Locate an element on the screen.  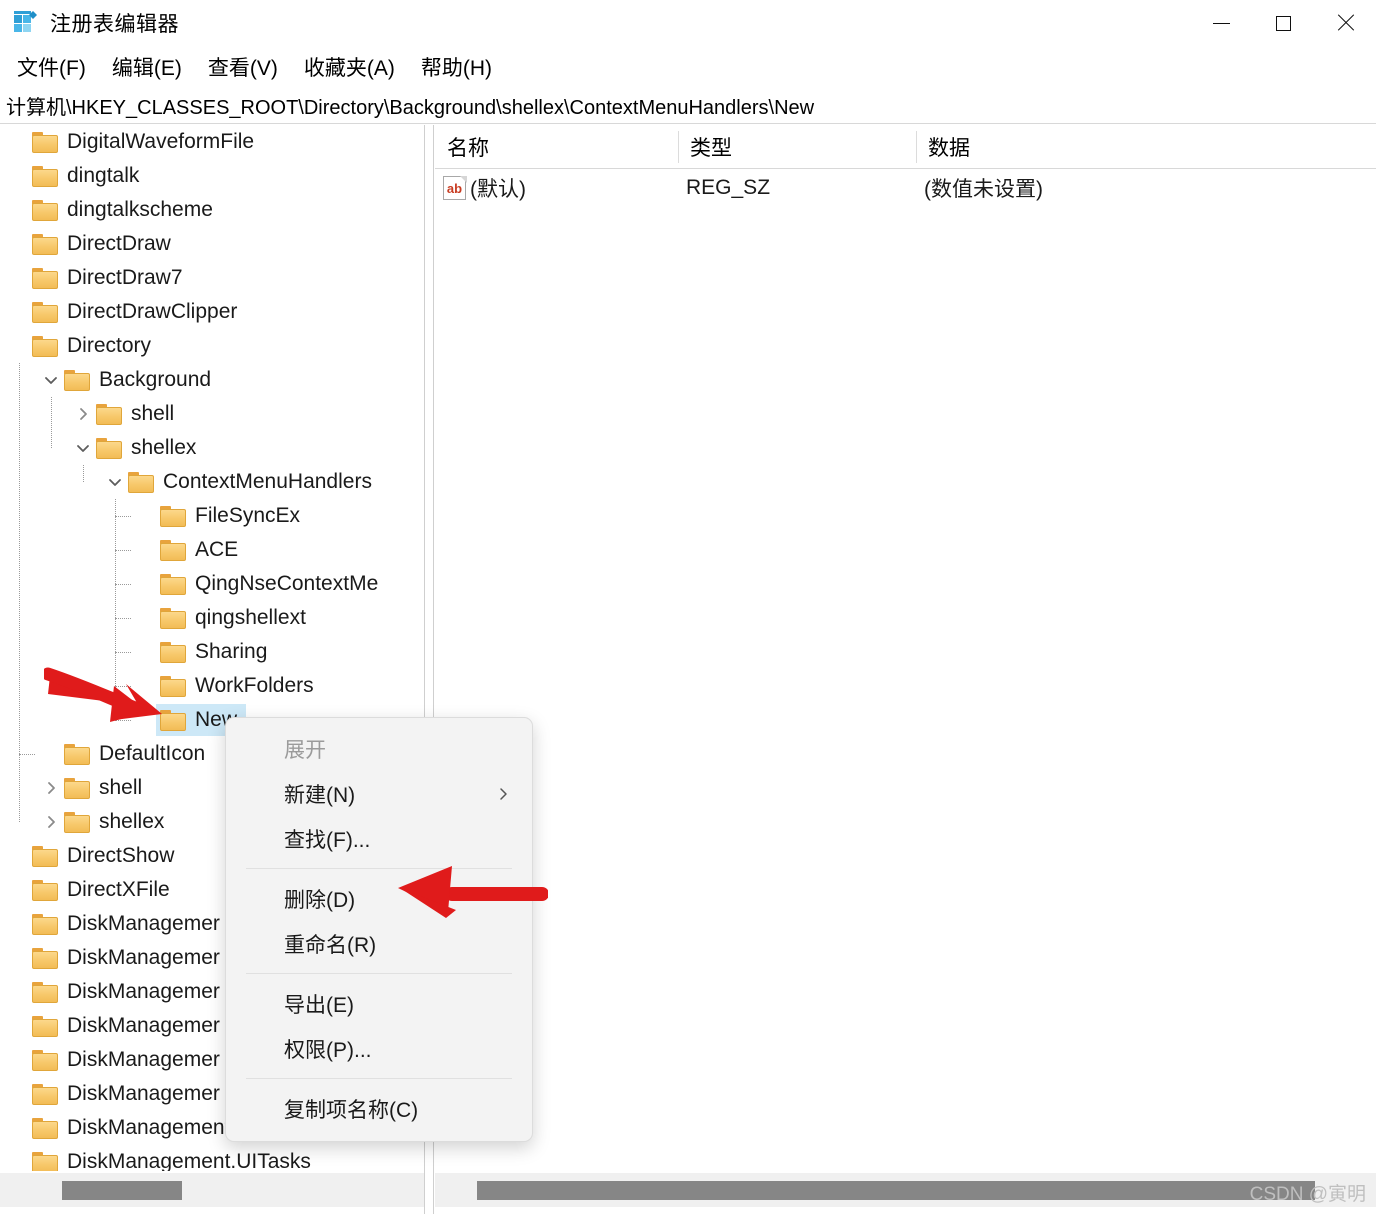
tree-item-label: DefaultIcon is located at coordinates (152, 753).